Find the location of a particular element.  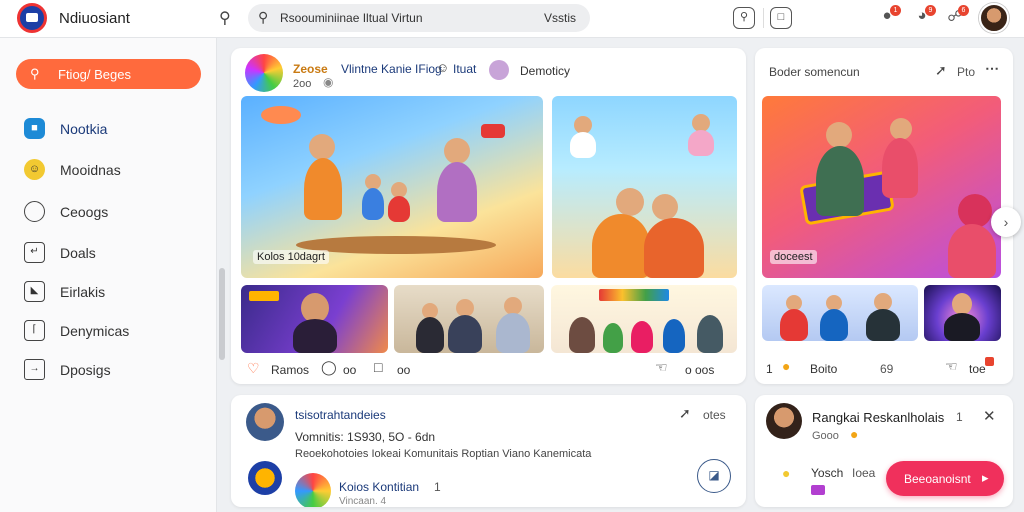

toolbar-divider is located at coordinates (763, 18).